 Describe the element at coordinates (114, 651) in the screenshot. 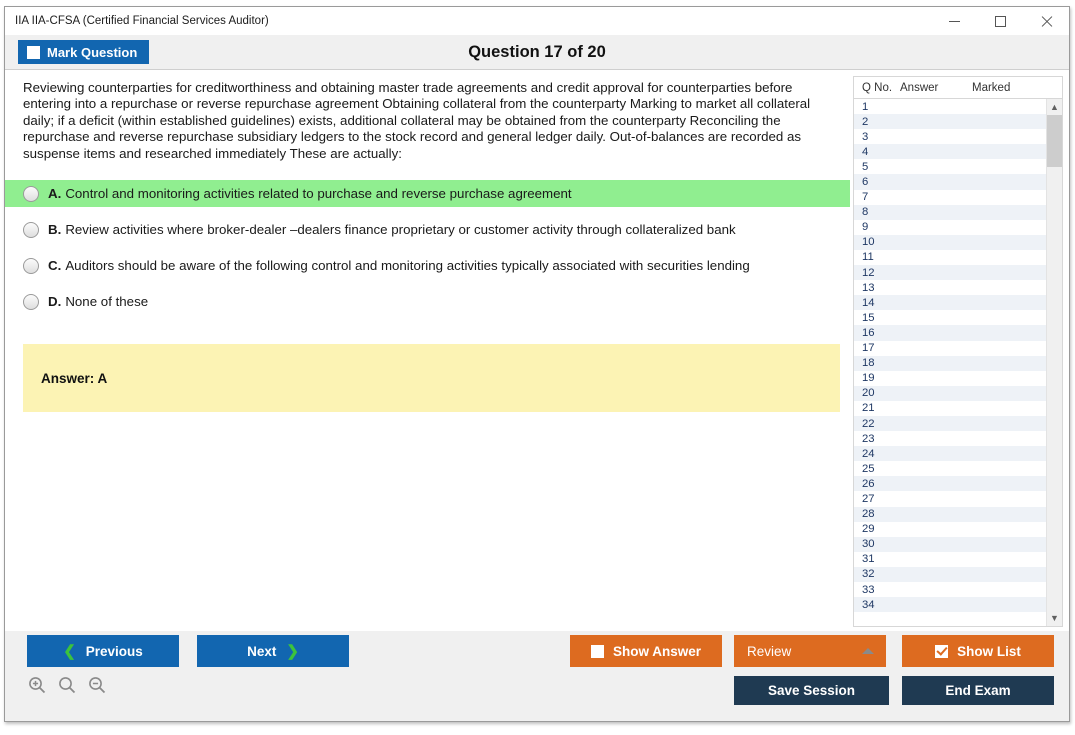

I see `previous-label: Previous` at that location.